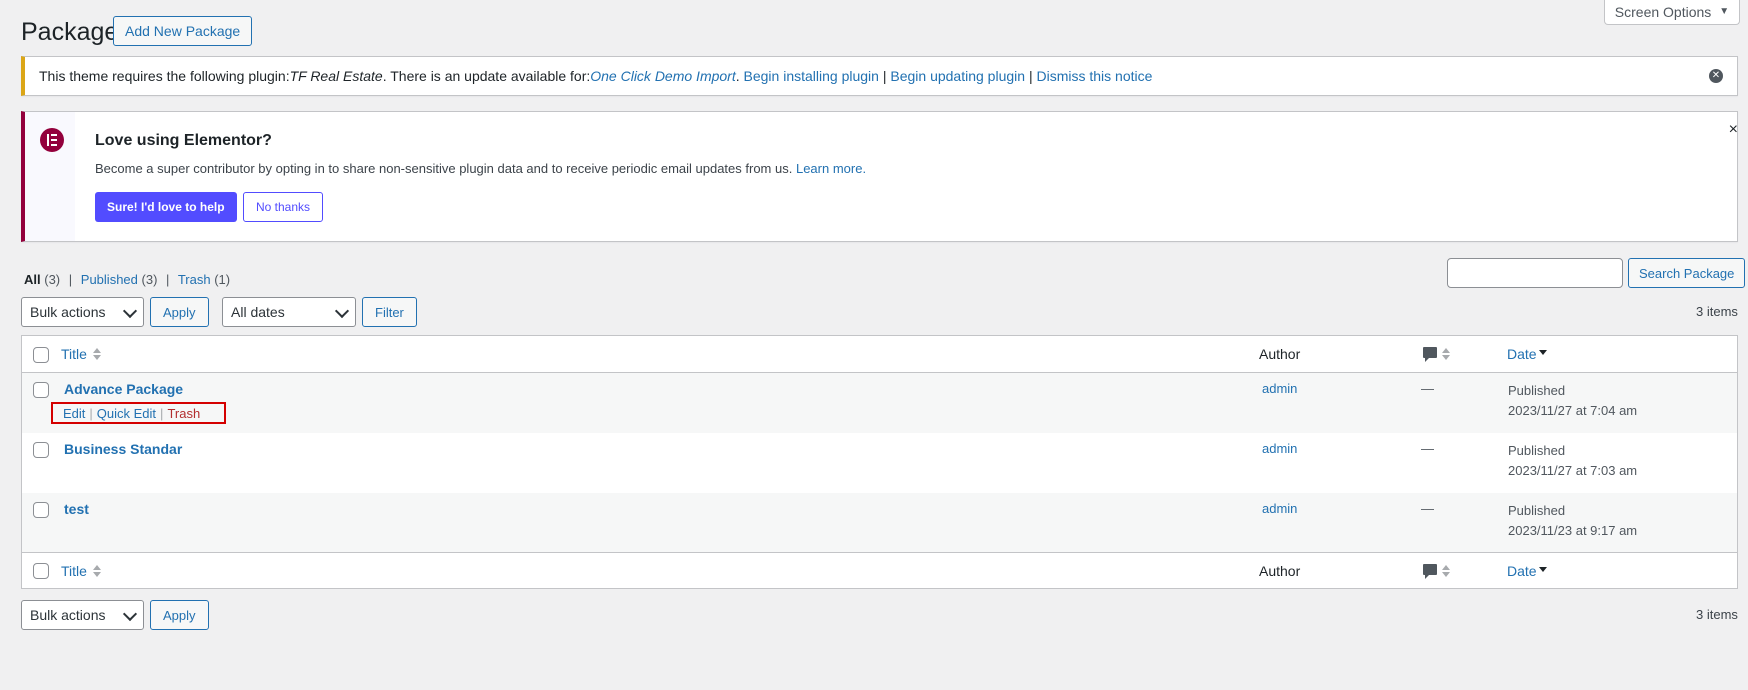 The height and width of the screenshot is (690, 1748). I want to click on screen-options-toggle: Screen Options ▼, so click(1672, 12).